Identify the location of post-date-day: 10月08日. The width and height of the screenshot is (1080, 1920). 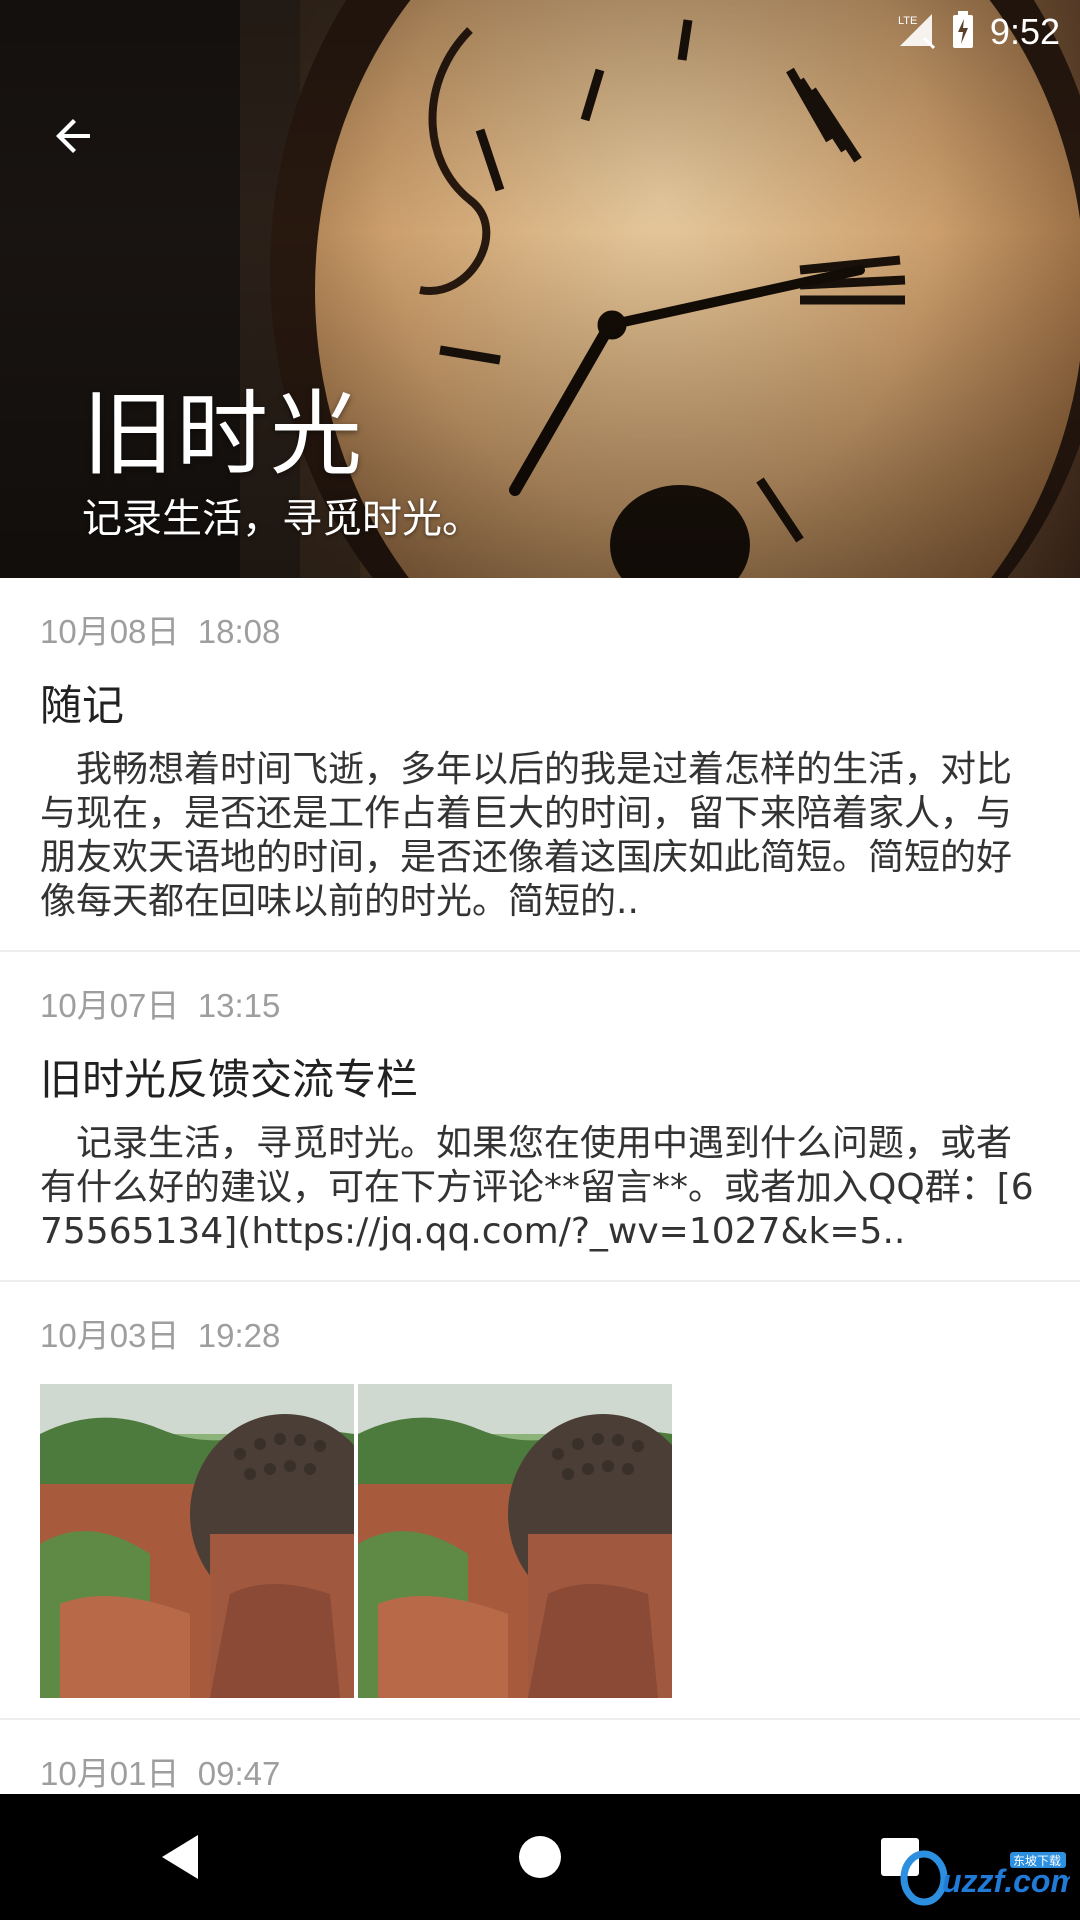
(110, 631).